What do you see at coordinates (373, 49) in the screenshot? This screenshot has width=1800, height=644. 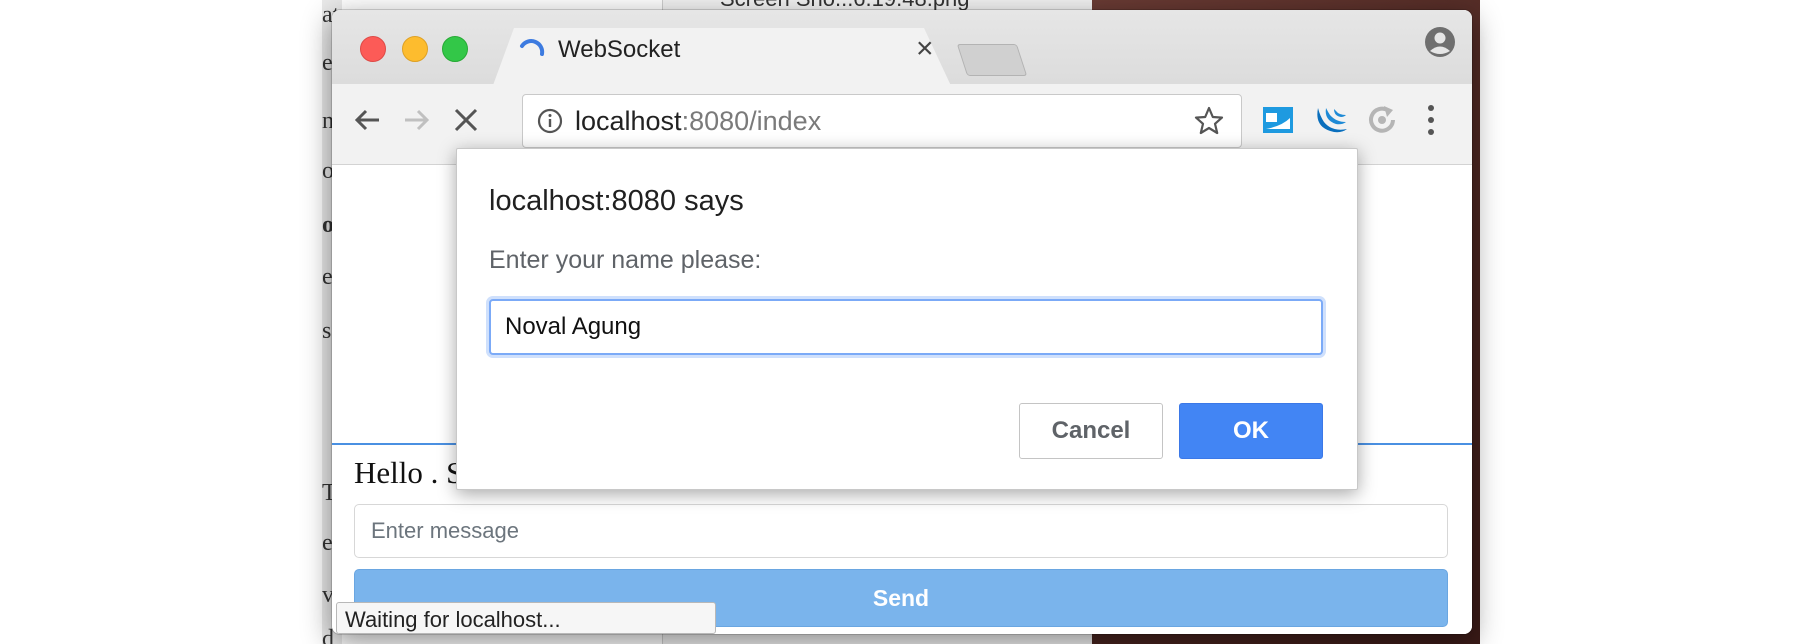 I see `close-window-button` at bounding box center [373, 49].